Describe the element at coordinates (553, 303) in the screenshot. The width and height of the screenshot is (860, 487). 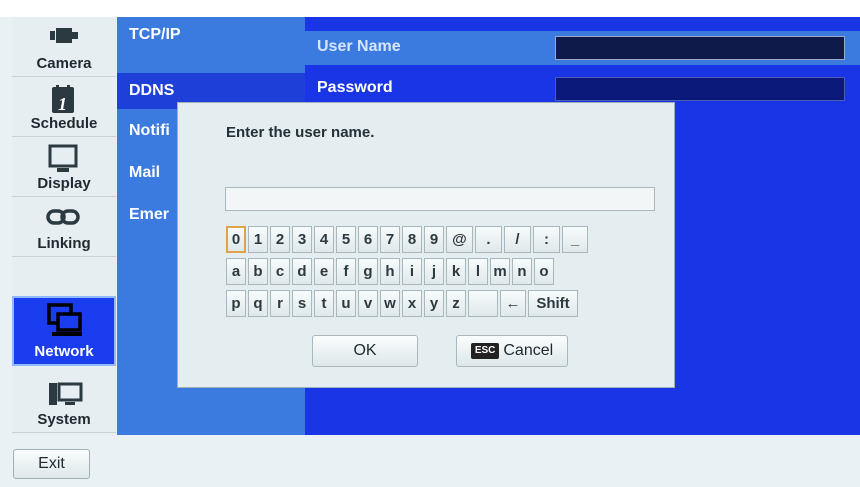
I see `key-shift: Shift` at that location.